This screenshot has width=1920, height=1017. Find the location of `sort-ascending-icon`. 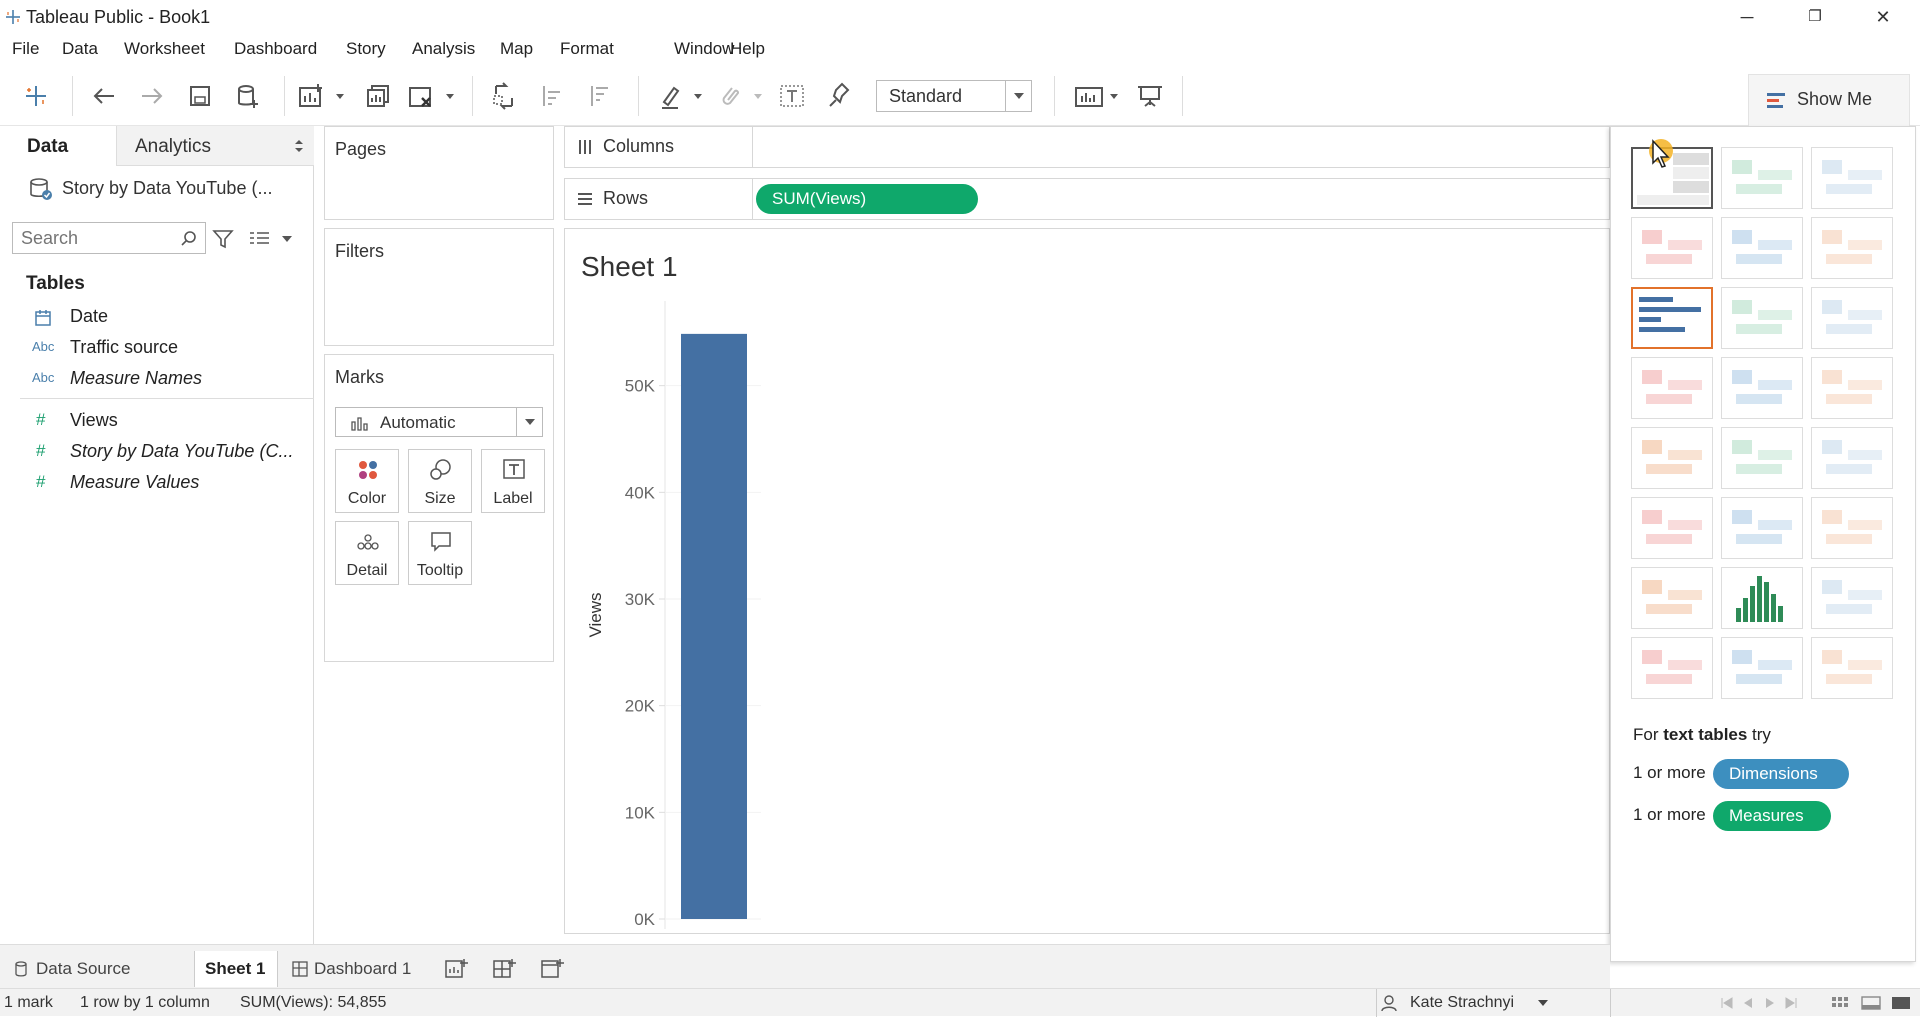

sort-ascending-icon is located at coordinates (552, 96).